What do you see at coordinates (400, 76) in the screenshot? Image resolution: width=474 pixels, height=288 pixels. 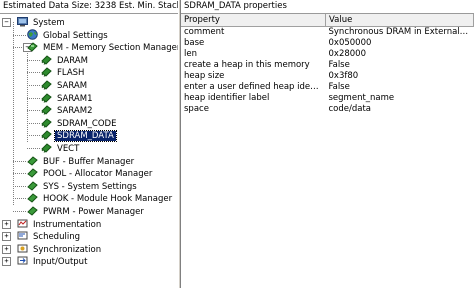 I see `property-value: 0x3f80` at bounding box center [400, 76].